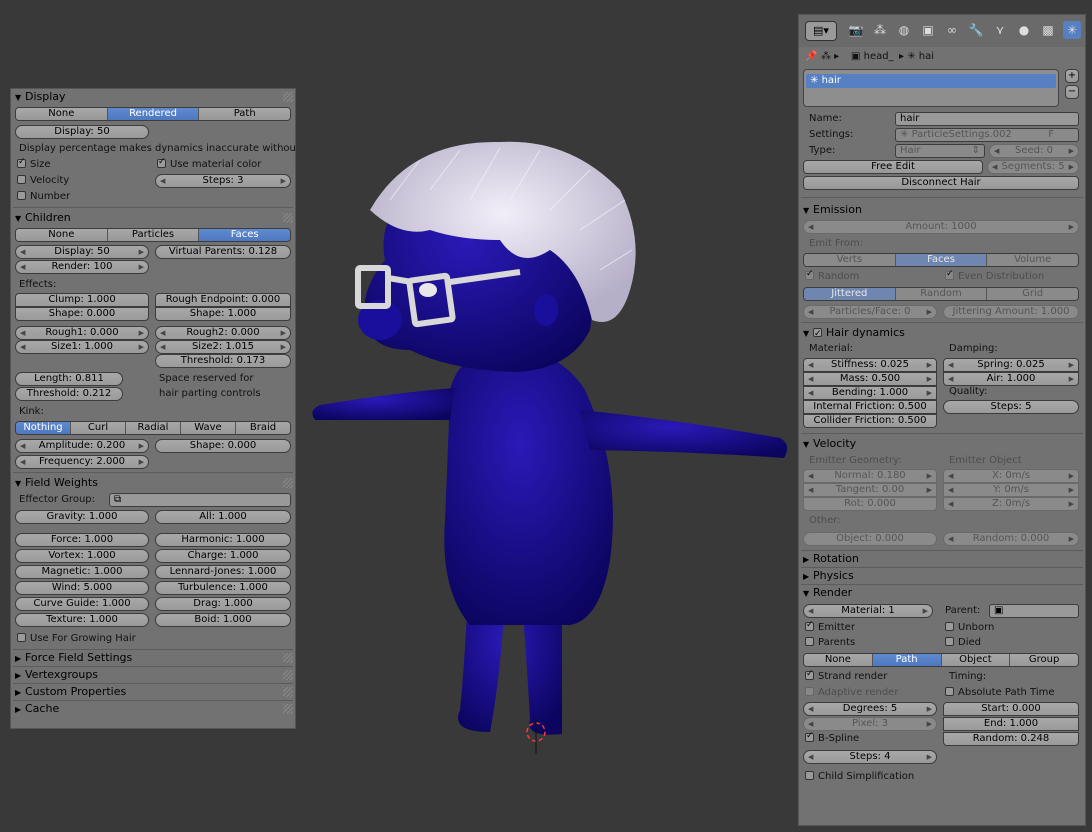 The image size is (1092, 832). Describe the element at coordinates (942, 576) in the screenshot. I see `physics-section-header: ▶ Physics` at that location.